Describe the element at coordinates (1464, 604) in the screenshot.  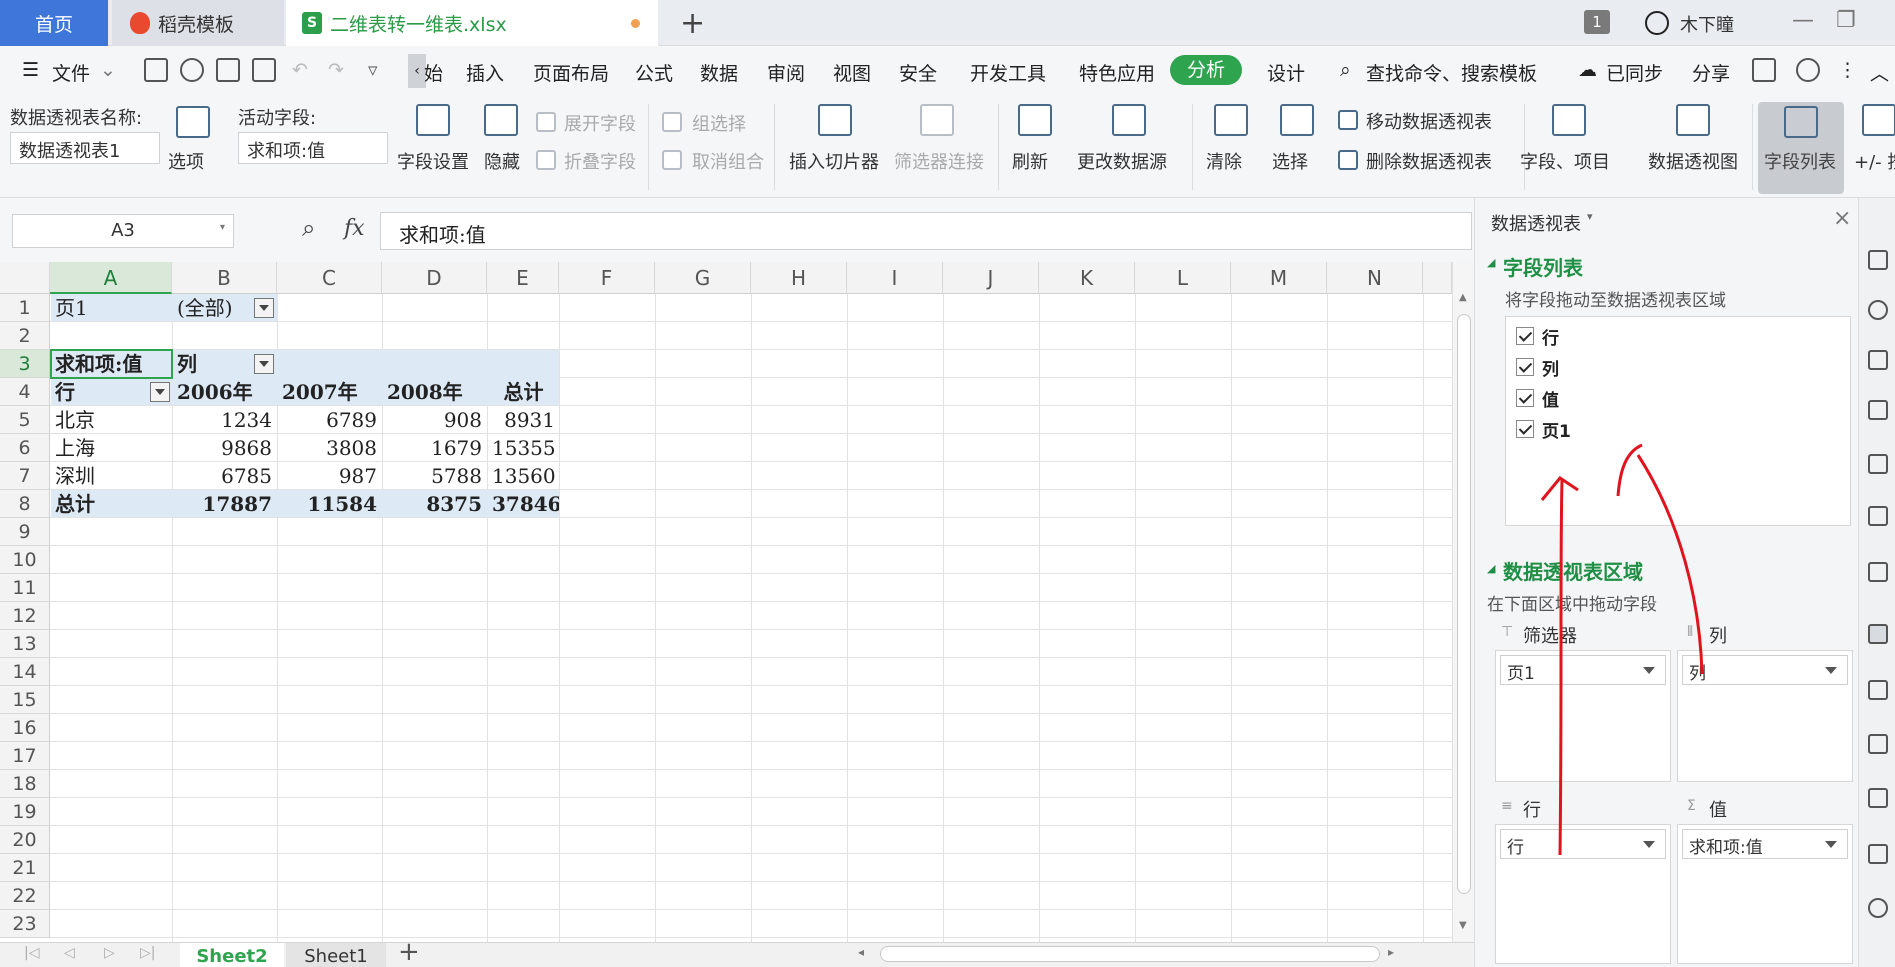
I see `vertical-scroll-thumb` at that location.